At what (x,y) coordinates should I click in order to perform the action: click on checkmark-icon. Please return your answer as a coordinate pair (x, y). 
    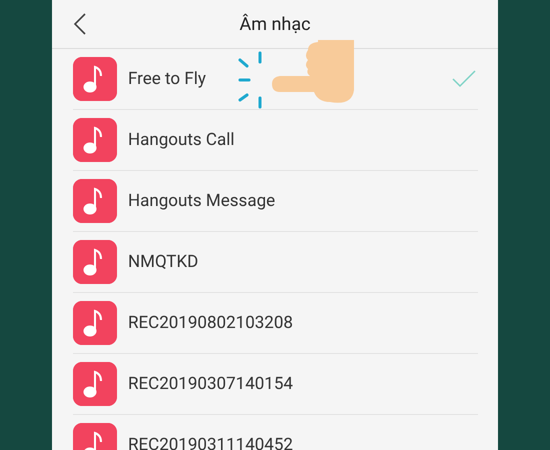
    Looking at the image, I should click on (464, 79).